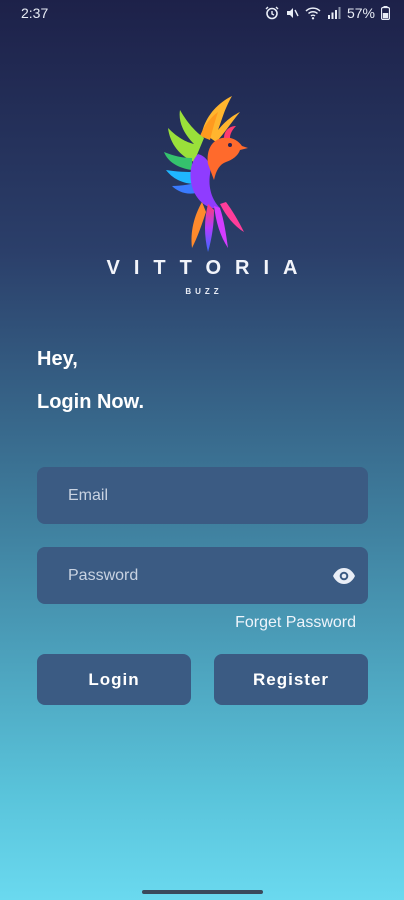 This screenshot has width=404, height=900. I want to click on status-bar: 2:37 57%, so click(202, 13).